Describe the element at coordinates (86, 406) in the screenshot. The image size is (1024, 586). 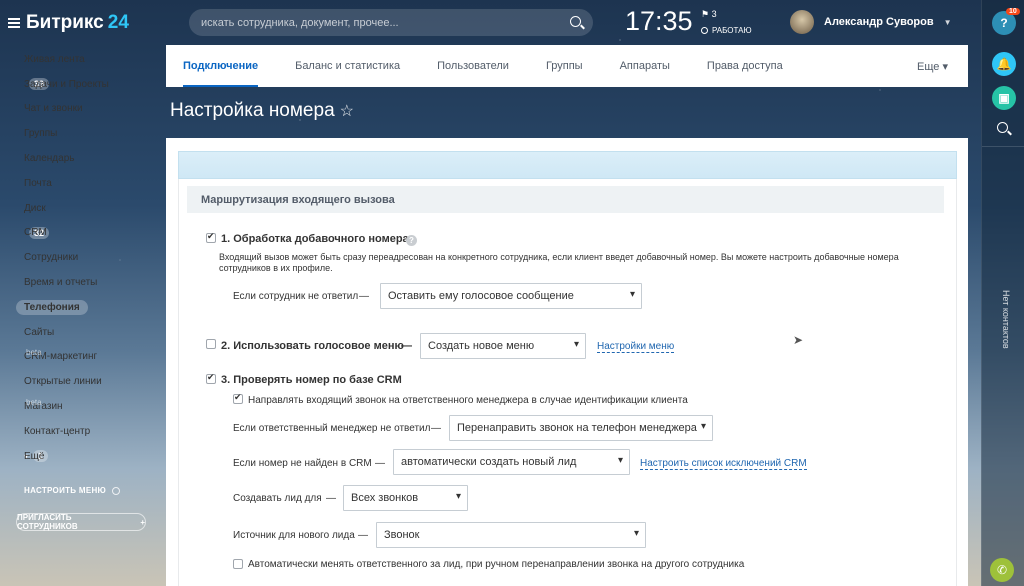
I see `sidebar-item: Магазин beta` at that location.